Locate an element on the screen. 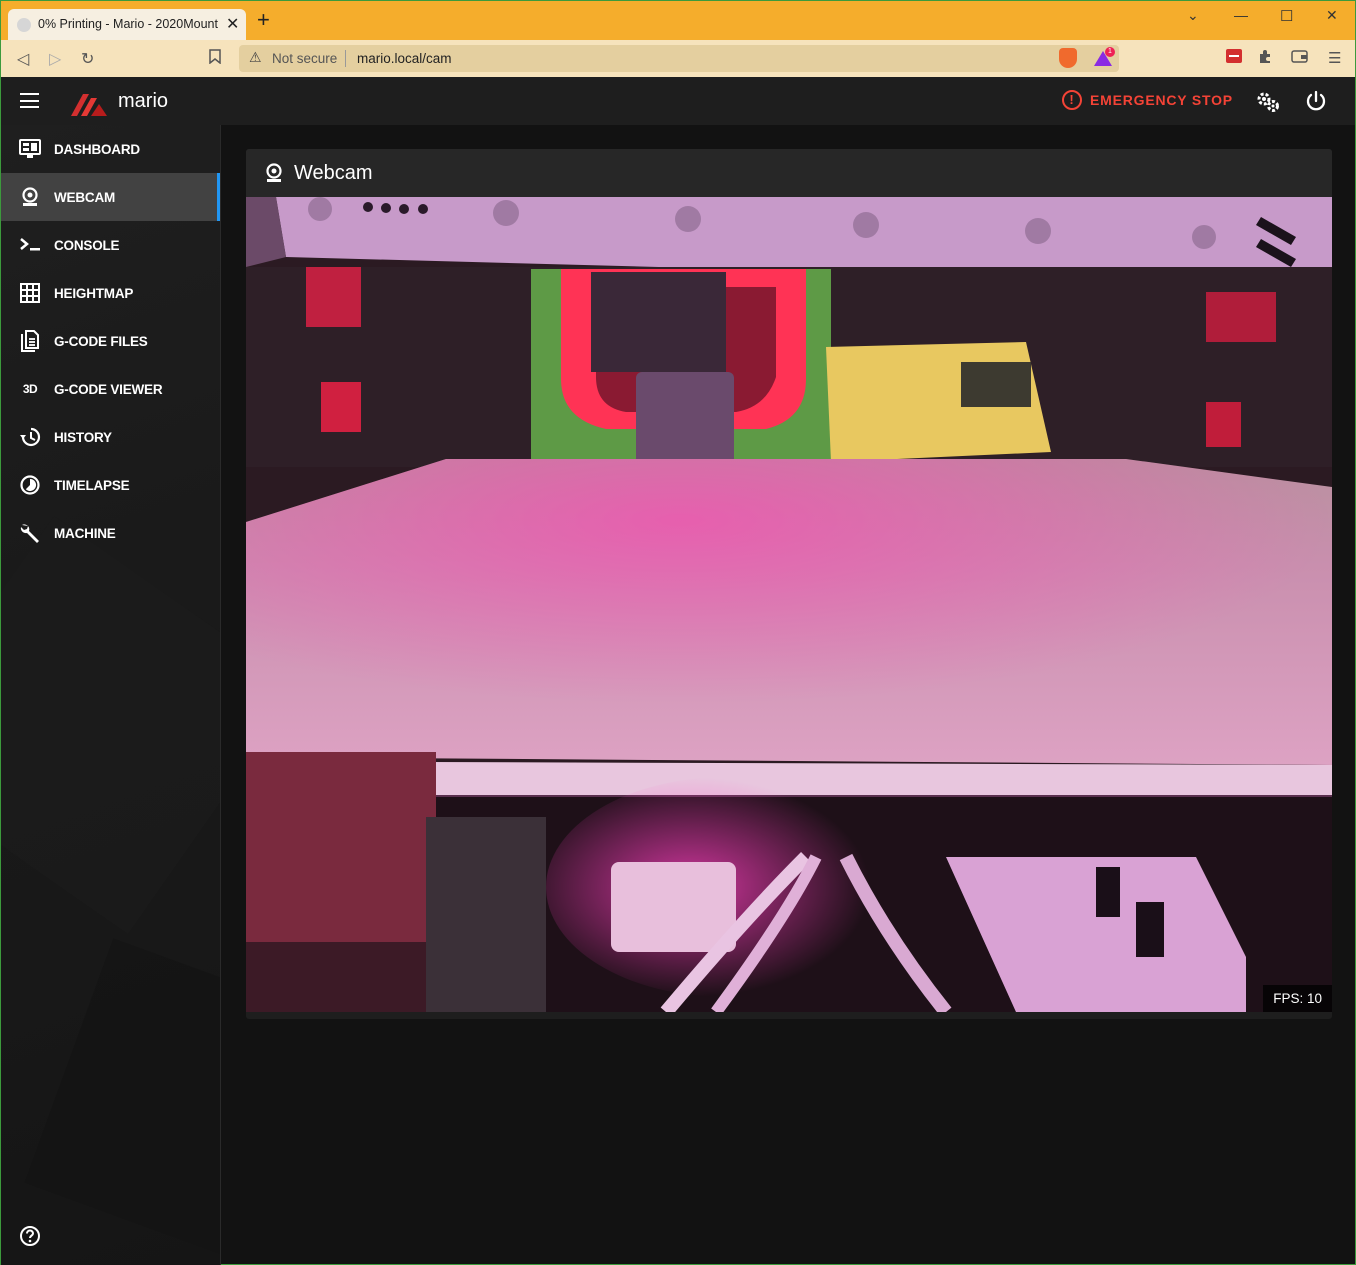 The height and width of the screenshot is (1265, 1356). browser-toolbar: ◁ ▷ ↻ ⚠ Not secure mario.local/cam 1 ☰ is located at coordinates (678, 58).